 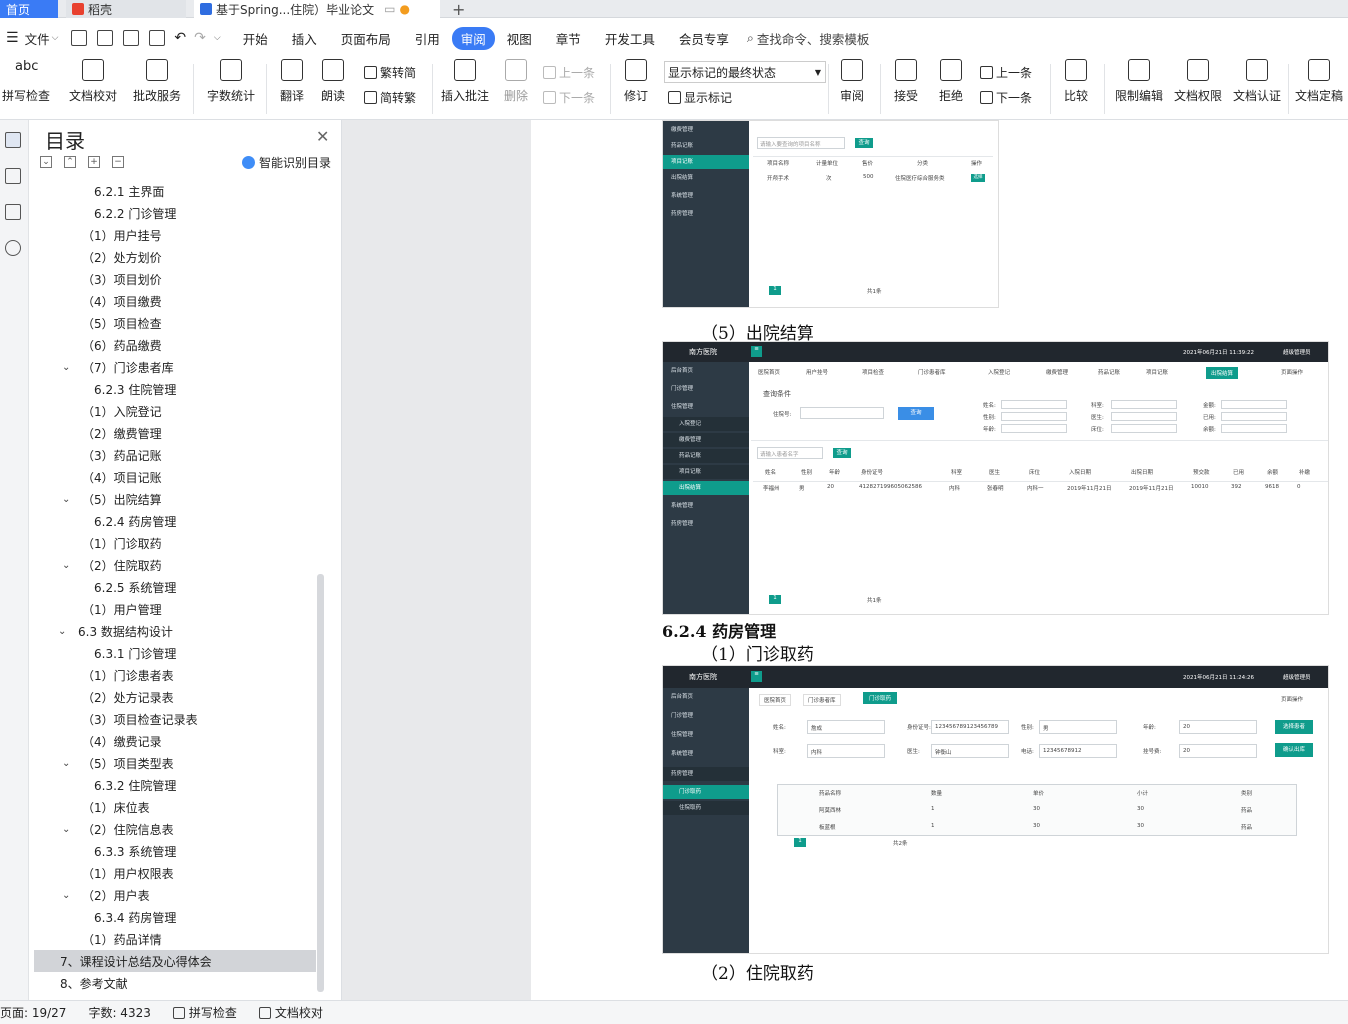 I want to click on simp-to-trad-button: 简转繁, so click(x=390, y=97).